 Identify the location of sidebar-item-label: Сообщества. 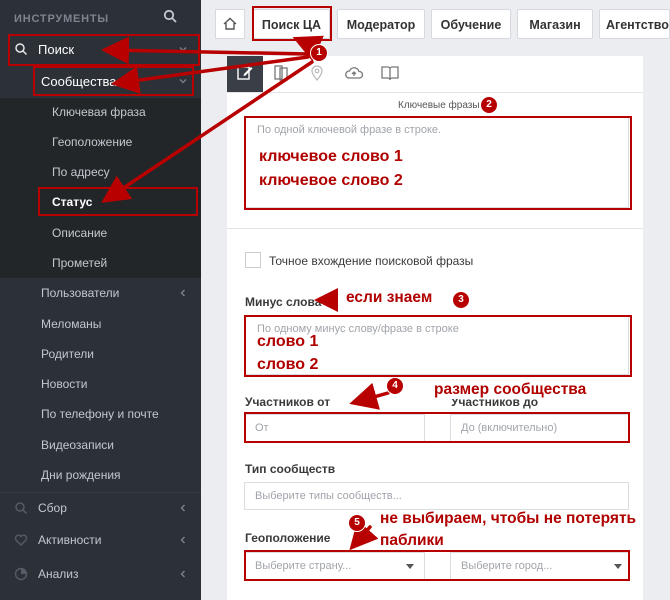
(79, 81).